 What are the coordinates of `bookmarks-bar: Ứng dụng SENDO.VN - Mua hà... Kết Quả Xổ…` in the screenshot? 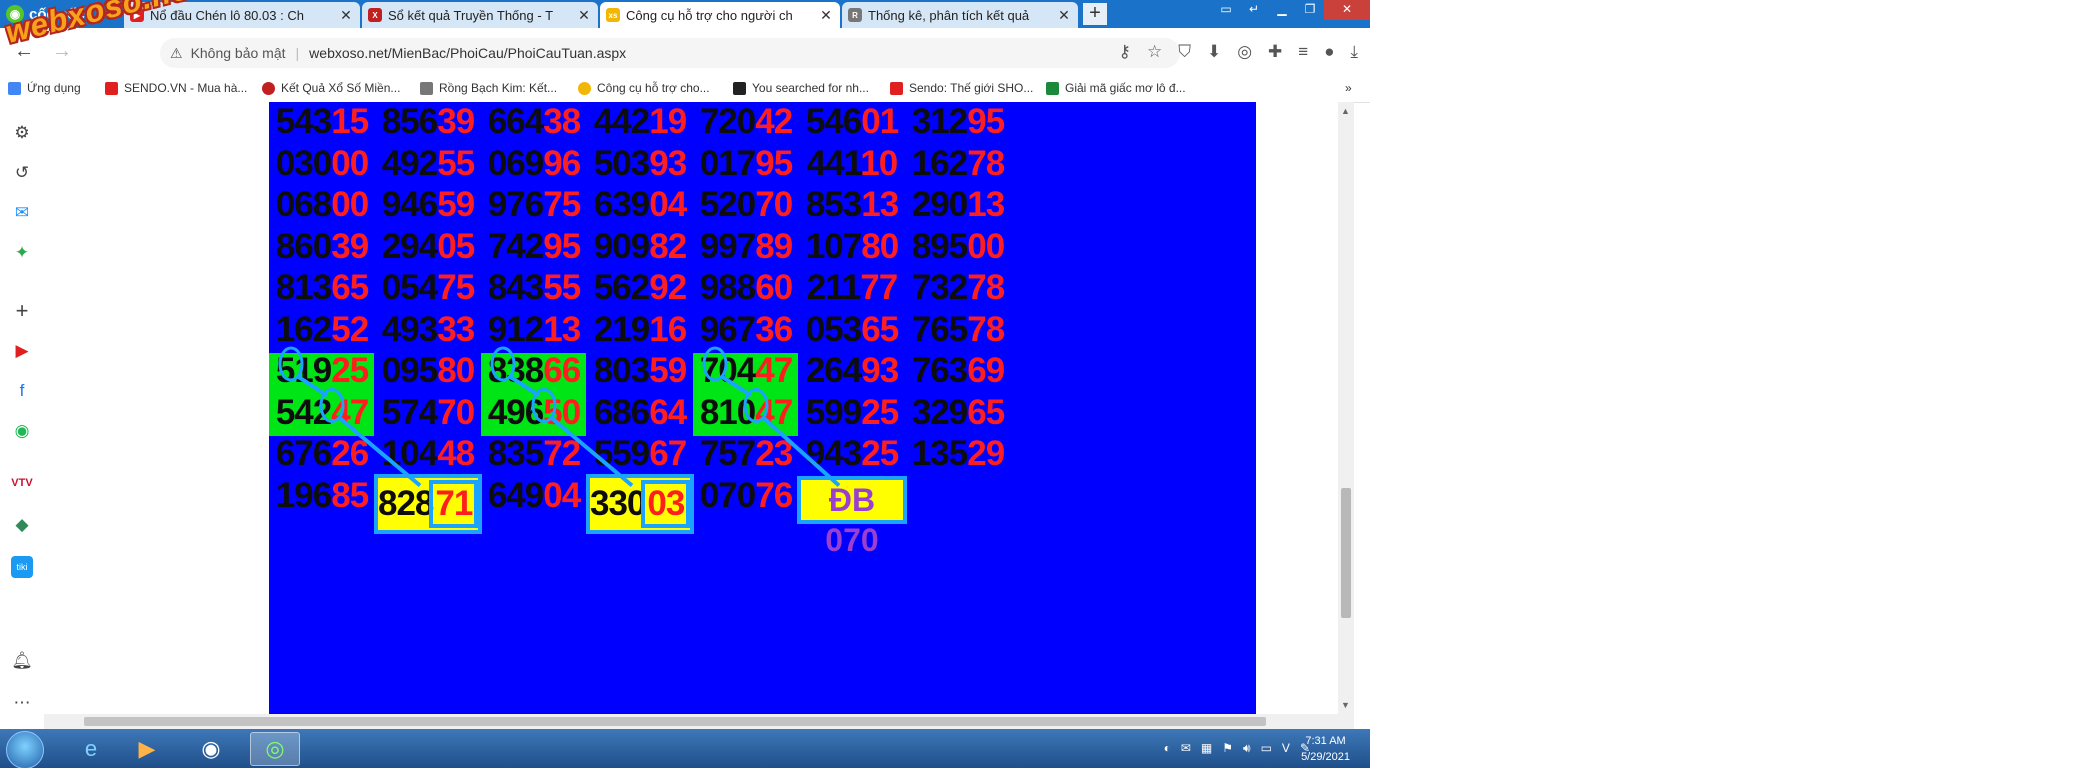 It's located at (685, 89).